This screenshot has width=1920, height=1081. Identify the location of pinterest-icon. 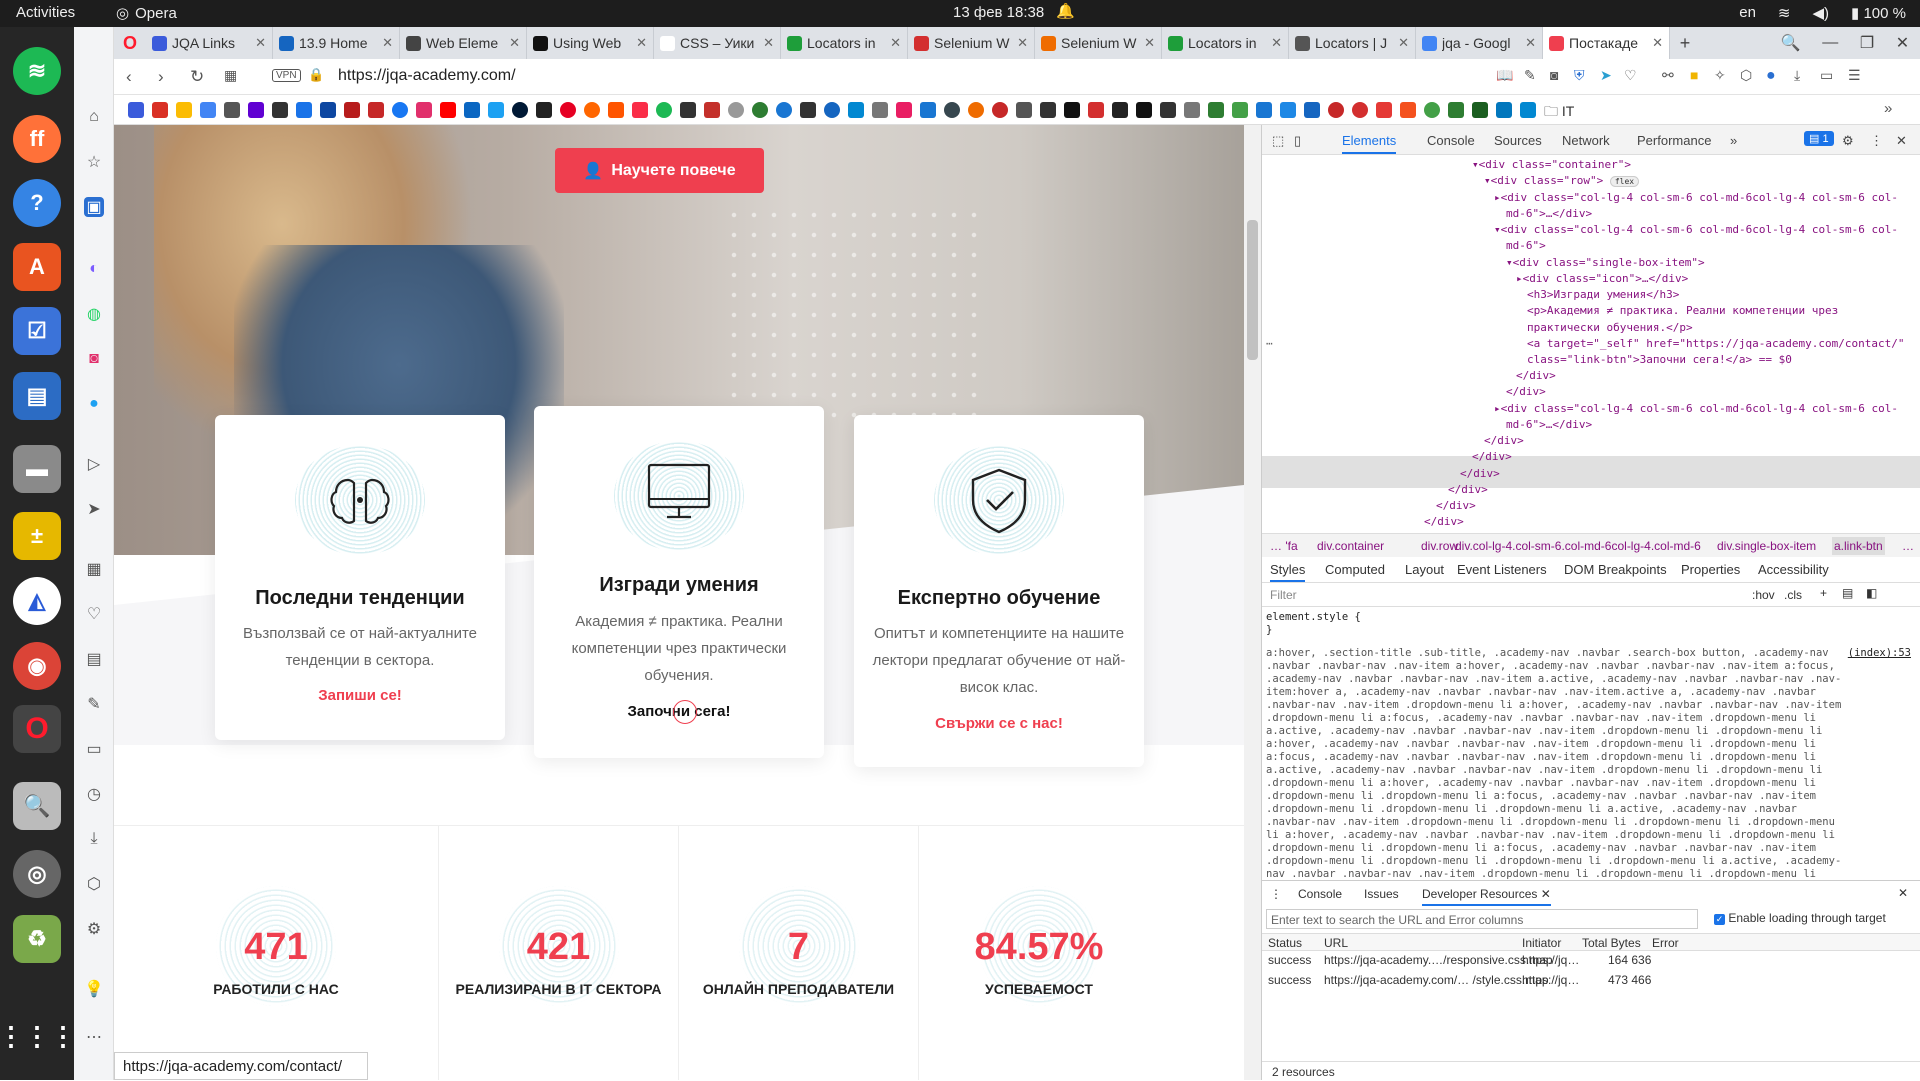
(568, 110).